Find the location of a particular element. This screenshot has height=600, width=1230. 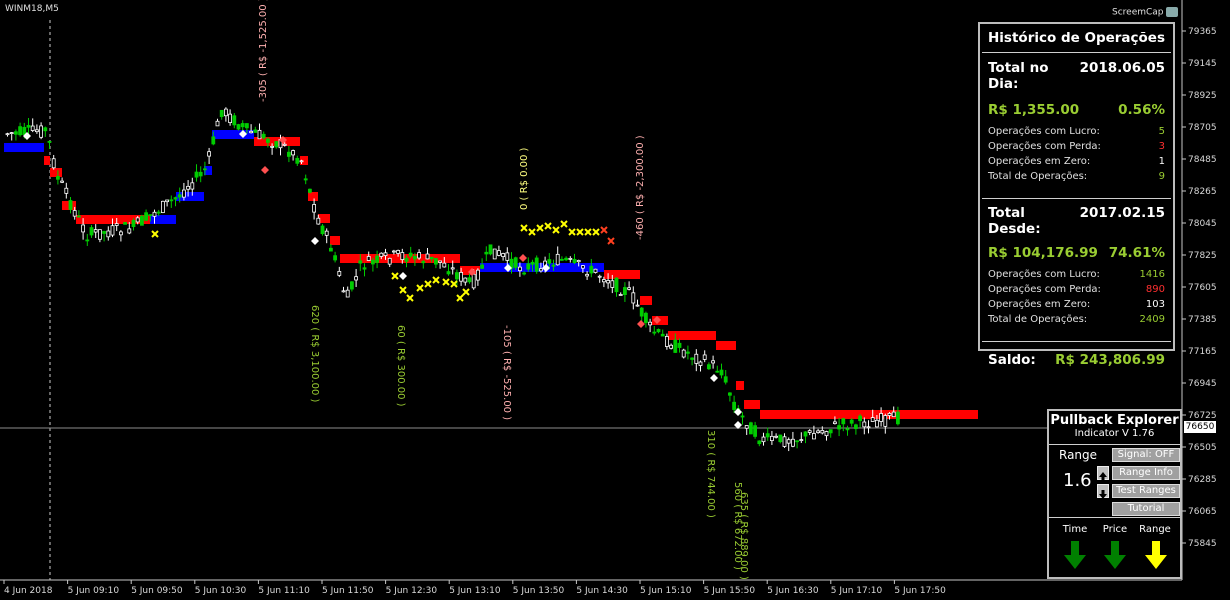

time-tick-label: 5 Jun 09:50 is located at coordinates (157, 591).